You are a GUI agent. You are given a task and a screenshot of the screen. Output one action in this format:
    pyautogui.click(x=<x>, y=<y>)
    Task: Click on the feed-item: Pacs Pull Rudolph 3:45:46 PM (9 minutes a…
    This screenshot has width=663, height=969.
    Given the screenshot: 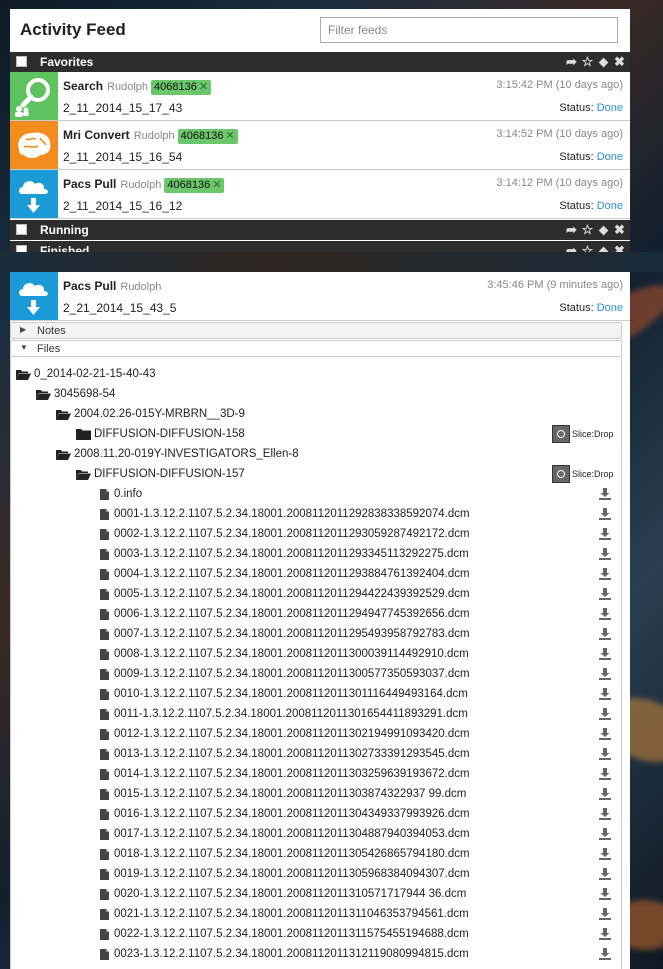 What is the action you would take?
    pyautogui.click(x=320, y=296)
    